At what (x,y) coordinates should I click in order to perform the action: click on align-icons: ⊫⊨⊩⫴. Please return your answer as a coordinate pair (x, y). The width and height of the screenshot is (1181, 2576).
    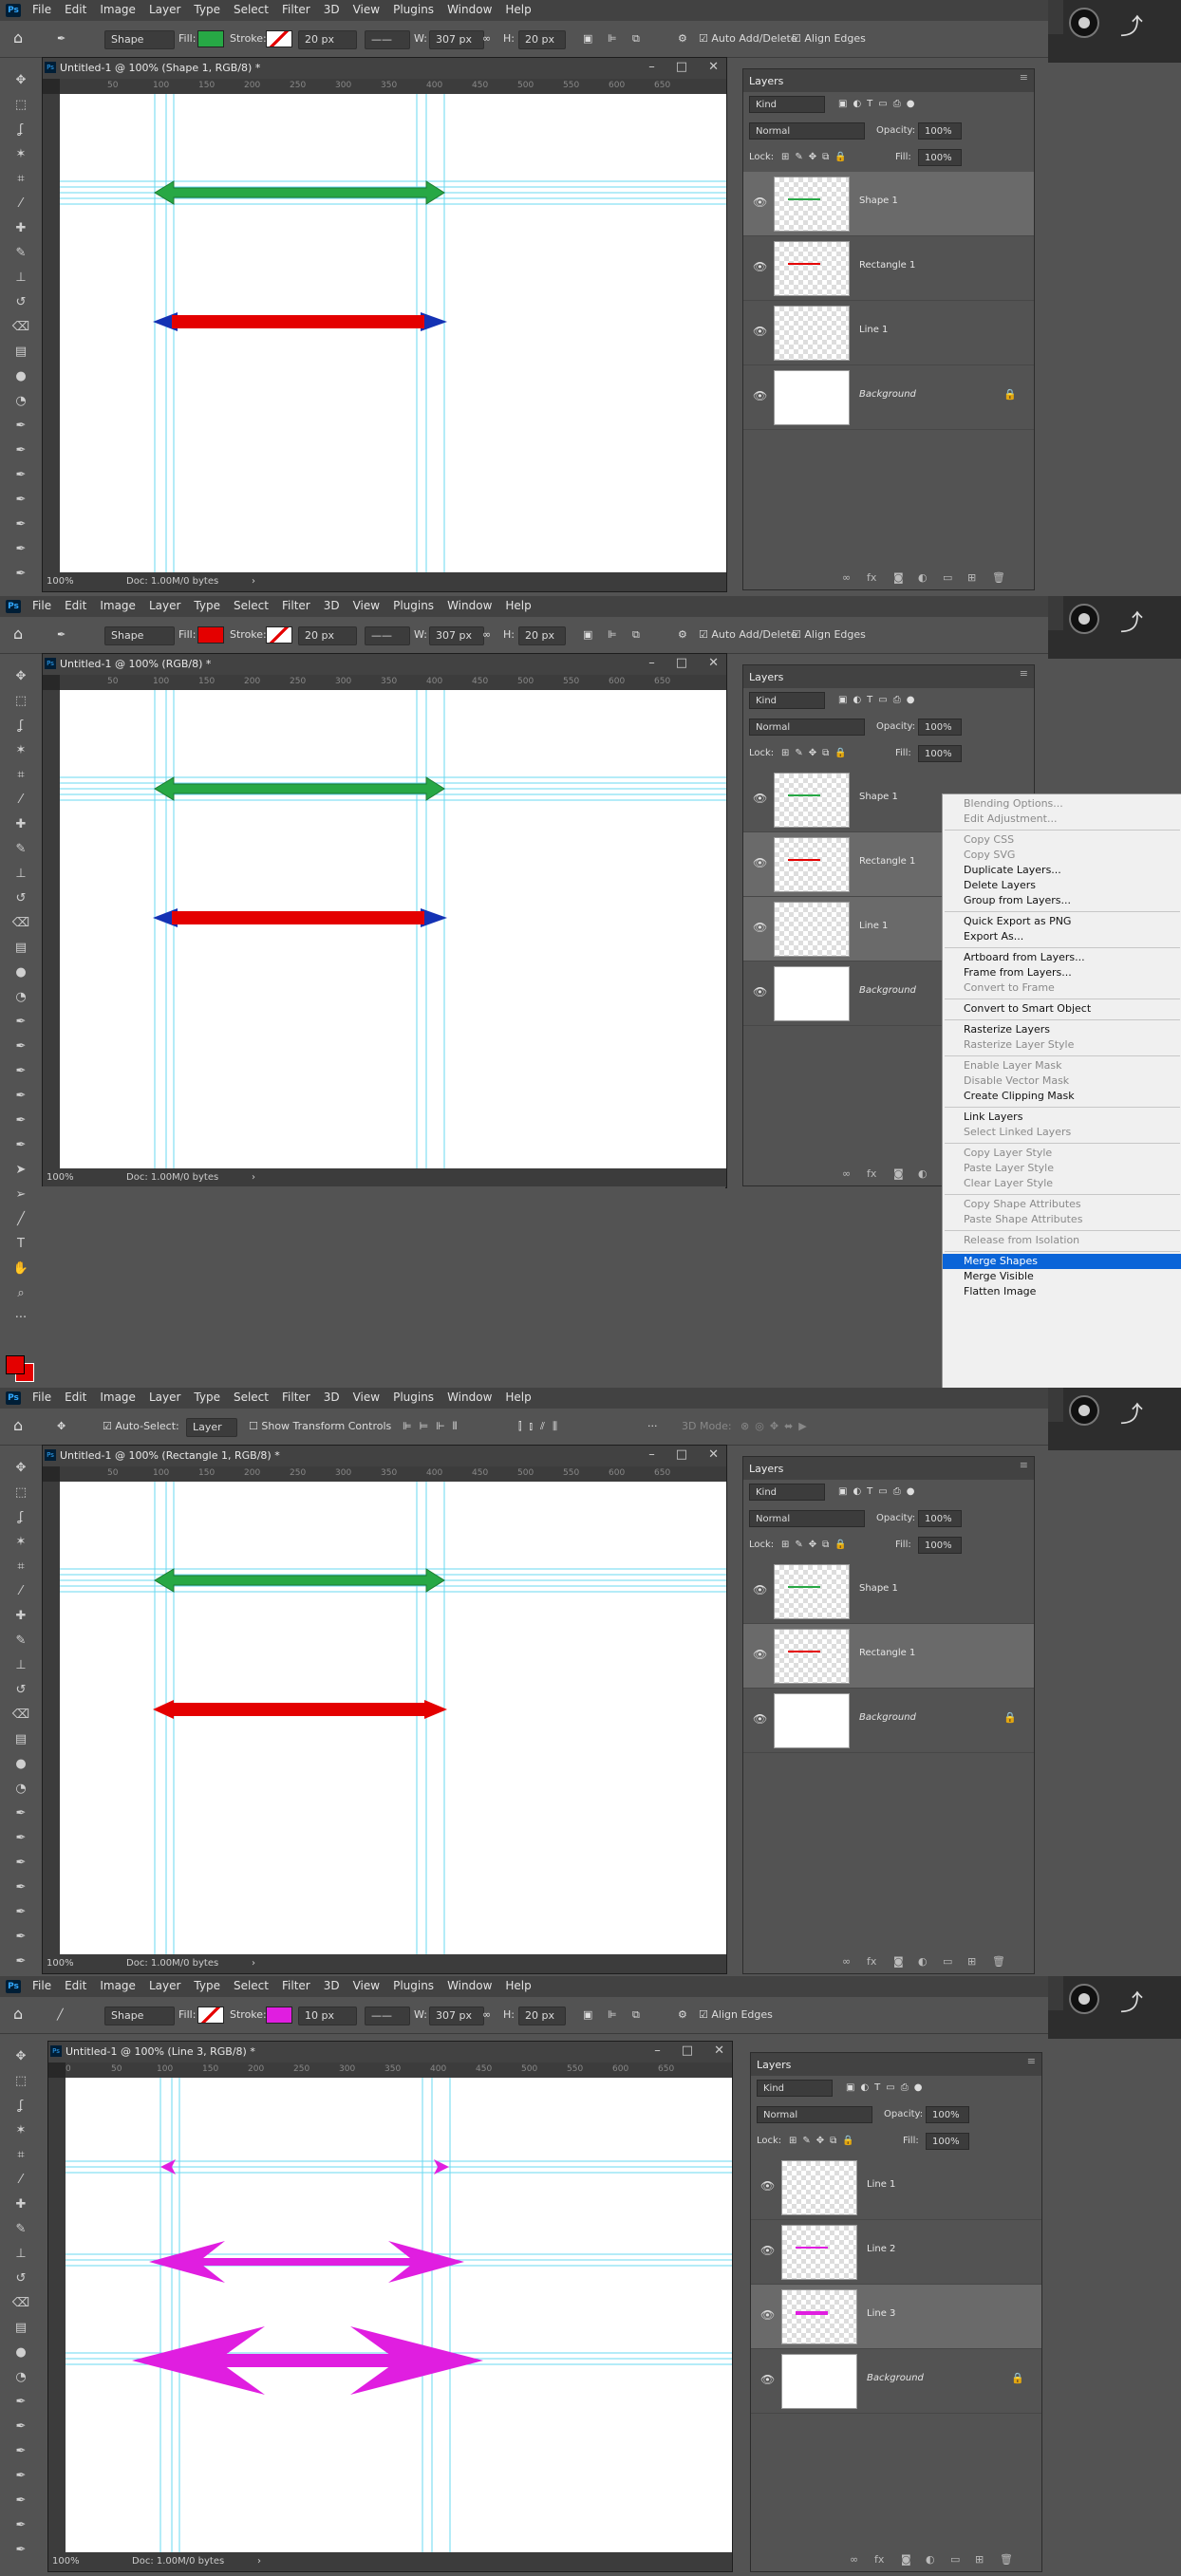
    Looking at the image, I should click on (433, 1426).